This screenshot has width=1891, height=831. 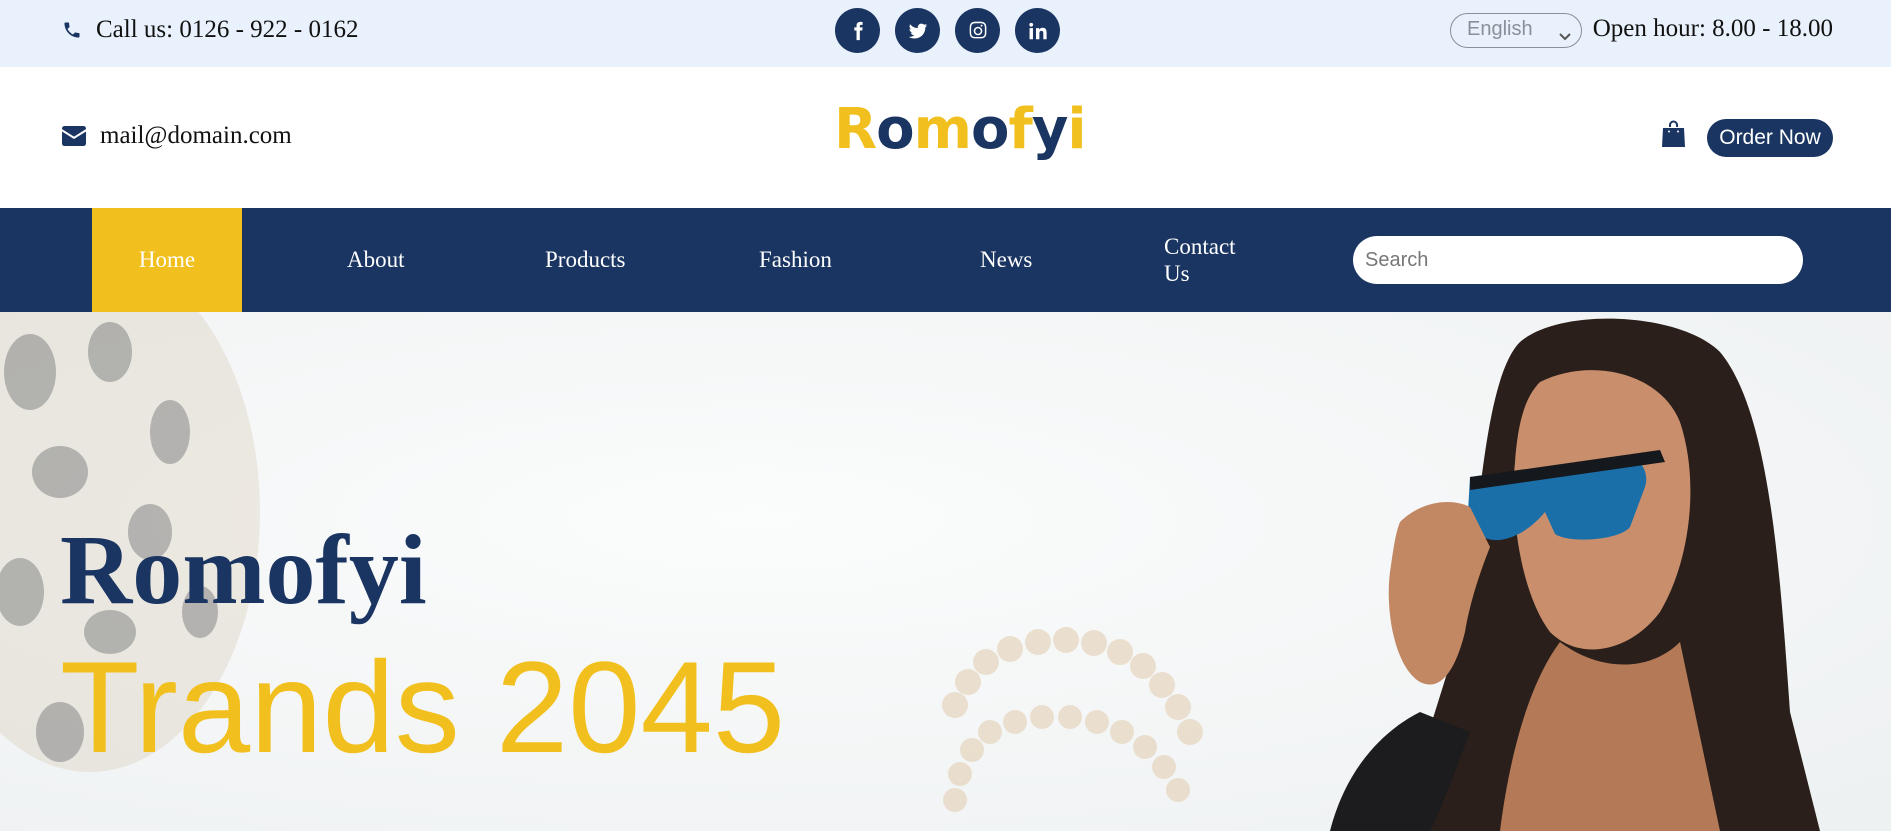 I want to click on twitter-icon, so click(x=917, y=31).